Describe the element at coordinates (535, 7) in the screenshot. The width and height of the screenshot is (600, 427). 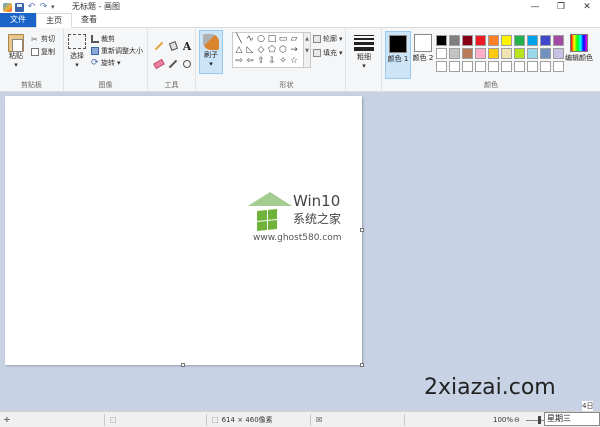
I see `minimize-button: —` at that location.